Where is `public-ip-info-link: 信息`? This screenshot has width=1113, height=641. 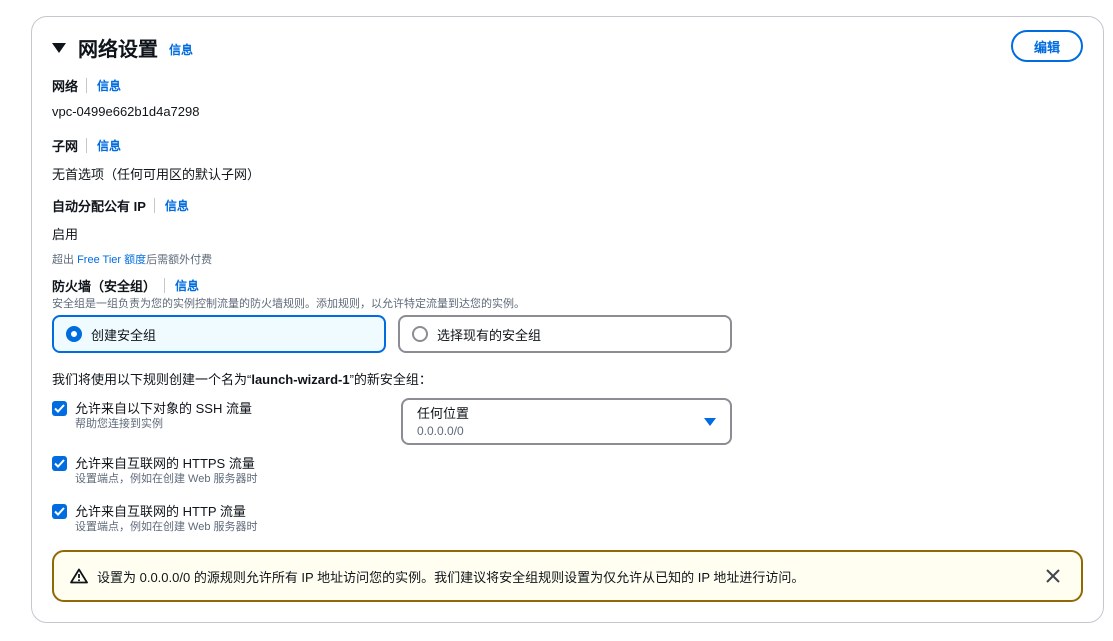
public-ip-info-link: 信息 is located at coordinates (177, 205).